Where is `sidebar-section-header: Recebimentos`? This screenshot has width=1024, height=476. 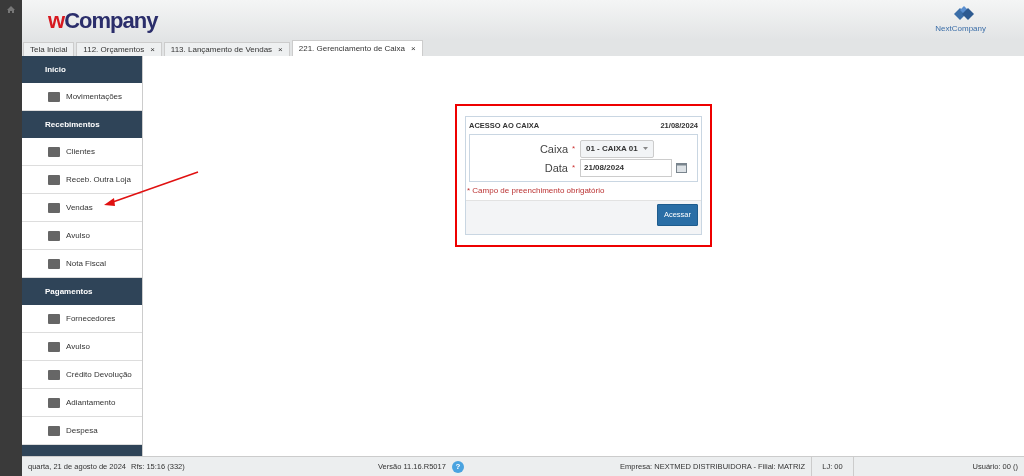 sidebar-section-header: Recebimentos is located at coordinates (82, 124).